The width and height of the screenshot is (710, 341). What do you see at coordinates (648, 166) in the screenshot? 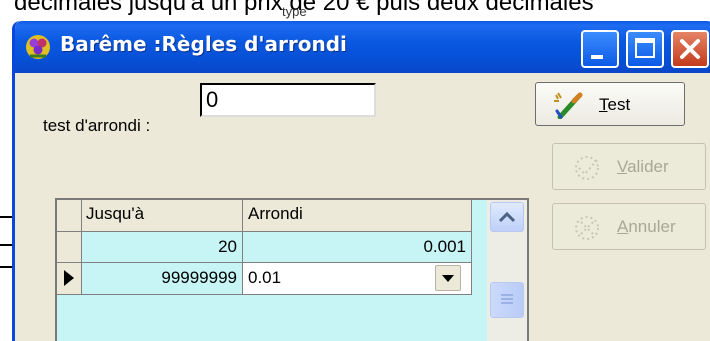
I see `validate-button-label: alider` at bounding box center [648, 166].